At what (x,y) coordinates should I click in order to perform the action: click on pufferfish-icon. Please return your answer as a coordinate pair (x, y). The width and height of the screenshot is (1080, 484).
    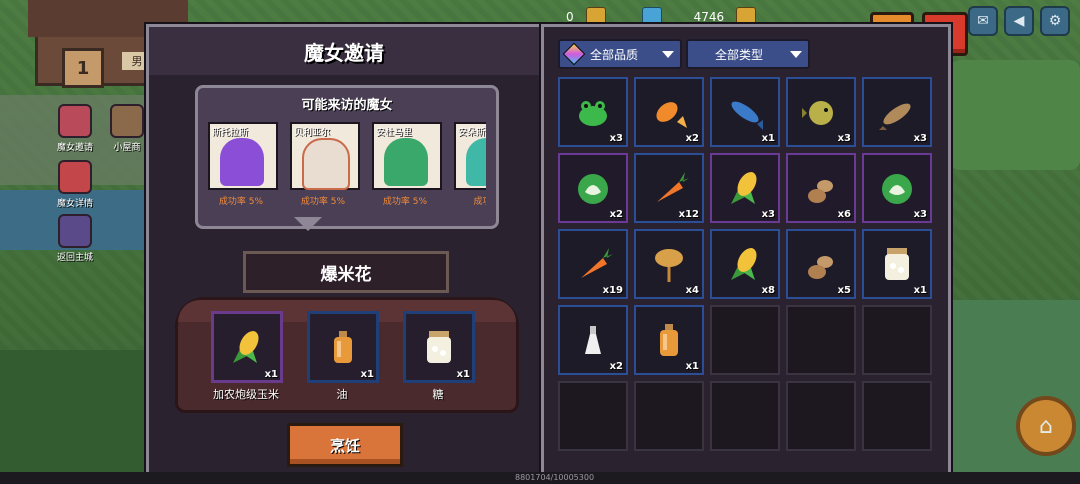
    Looking at the image, I should click on (817, 113).